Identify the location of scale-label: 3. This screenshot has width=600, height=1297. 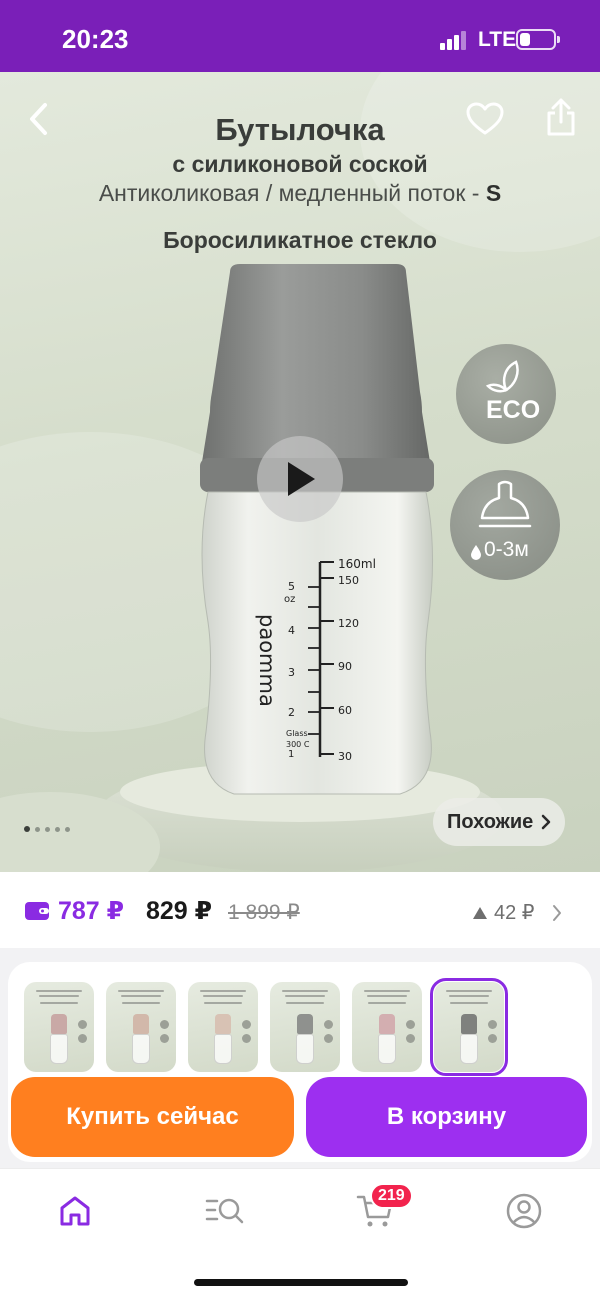
(291, 672).